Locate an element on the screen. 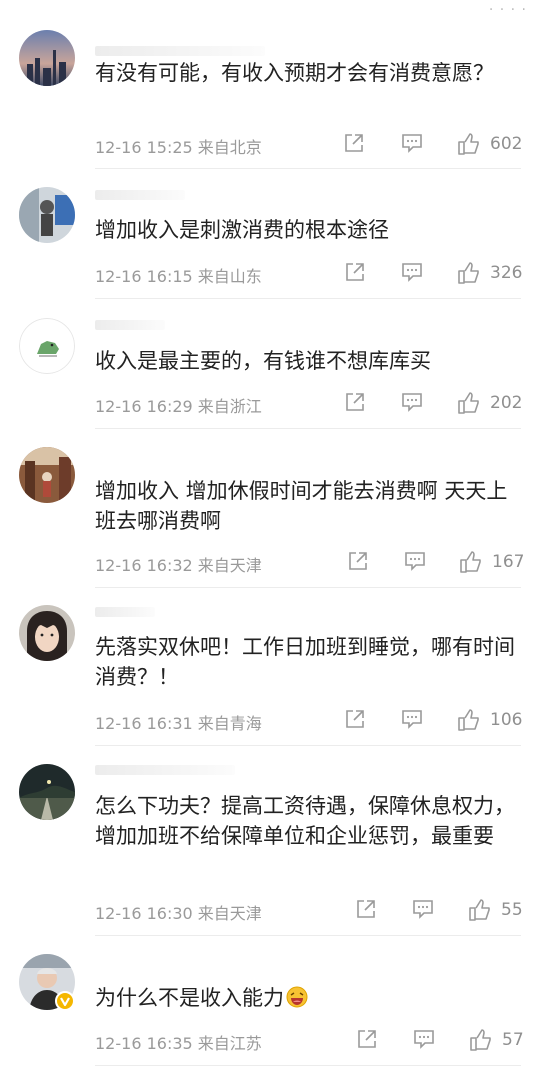 This screenshot has width=541, height=1073. comment-meta: 12-16 16:32 来自天津 167 is located at coordinates (310, 562).